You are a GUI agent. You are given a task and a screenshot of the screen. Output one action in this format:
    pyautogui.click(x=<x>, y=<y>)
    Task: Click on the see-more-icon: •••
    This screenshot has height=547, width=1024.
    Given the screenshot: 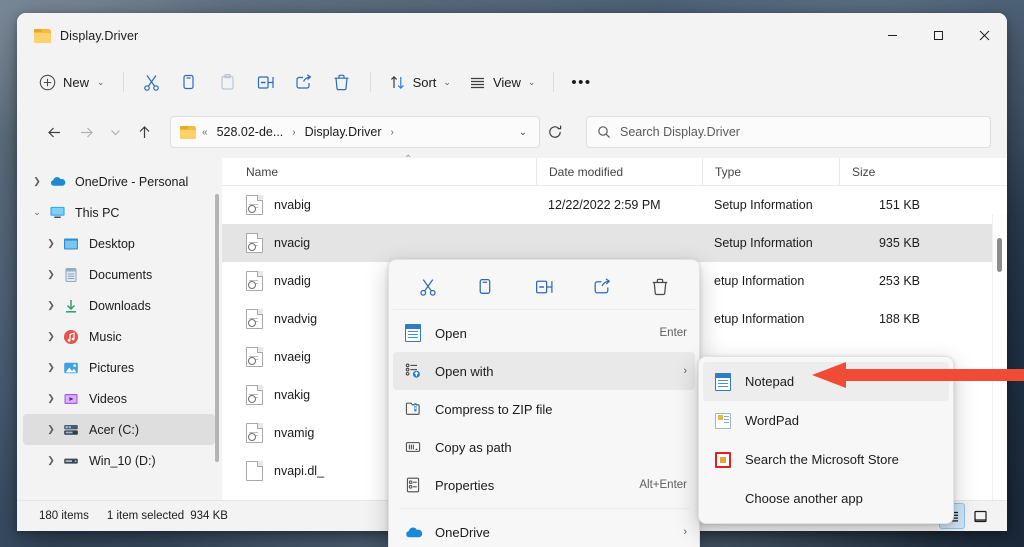 What is the action you would take?
    pyautogui.click(x=581, y=82)
    